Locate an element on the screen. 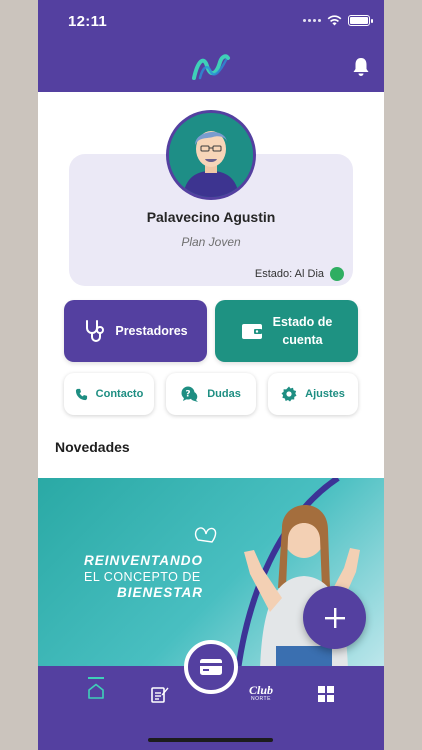  dudas-button: ? Dudas is located at coordinates (211, 394).